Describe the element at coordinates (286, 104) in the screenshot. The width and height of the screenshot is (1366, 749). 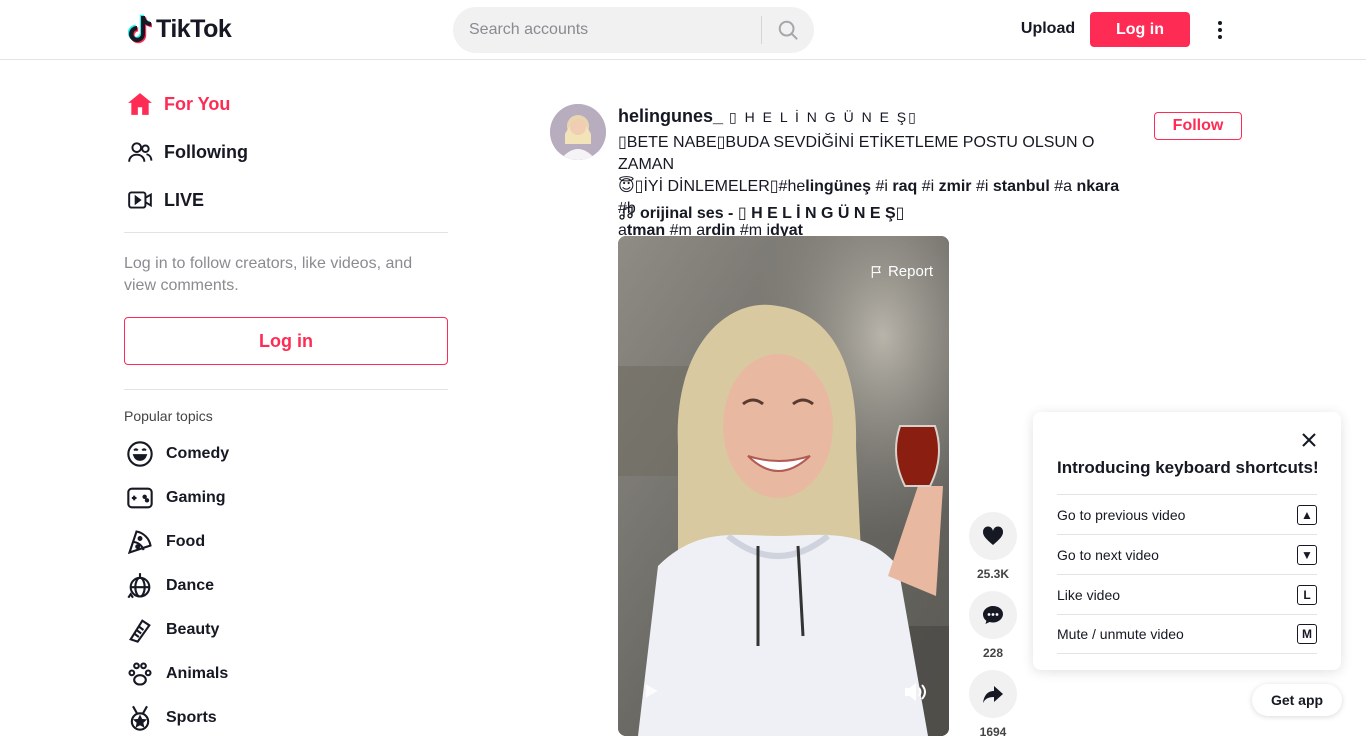
I see `nav-for-you: For You` at that location.